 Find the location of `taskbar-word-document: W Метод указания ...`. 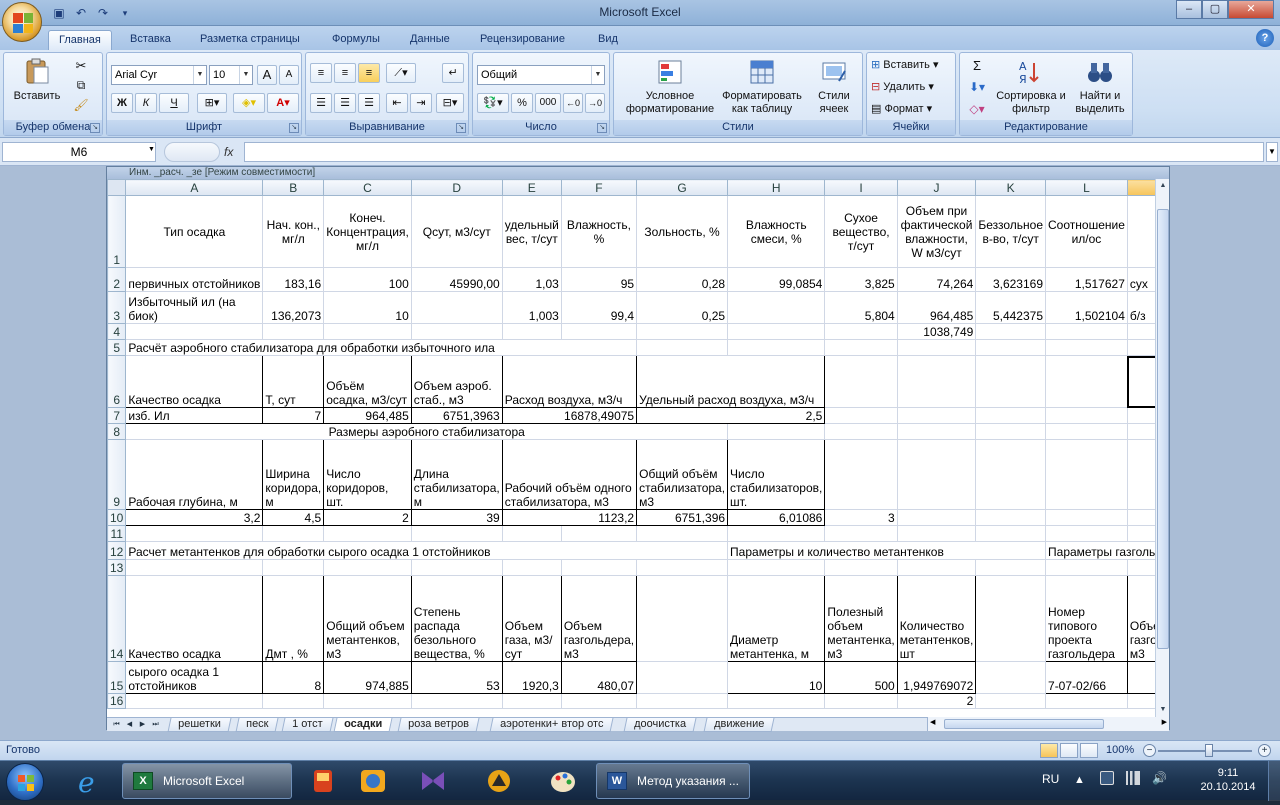

taskbar-word-document: W Метод указания ... is located at coordinates (673, 781).